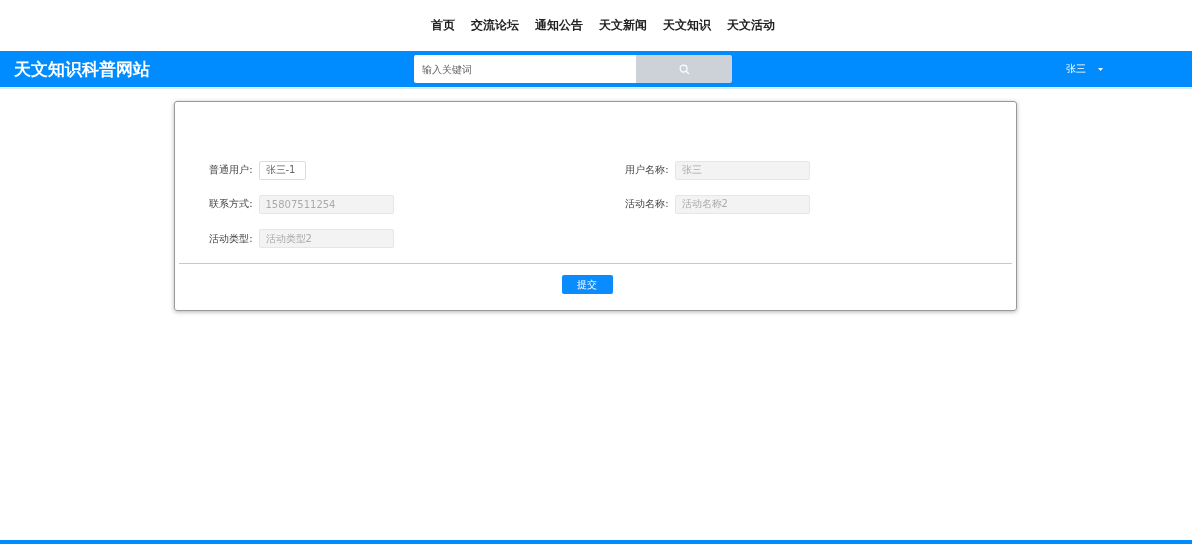 The width and height of the screenshot is (1192, 544). Describe the element at coordinates (525, 69) in the screenshot. I see `search-field: 输入关键词` at that location.